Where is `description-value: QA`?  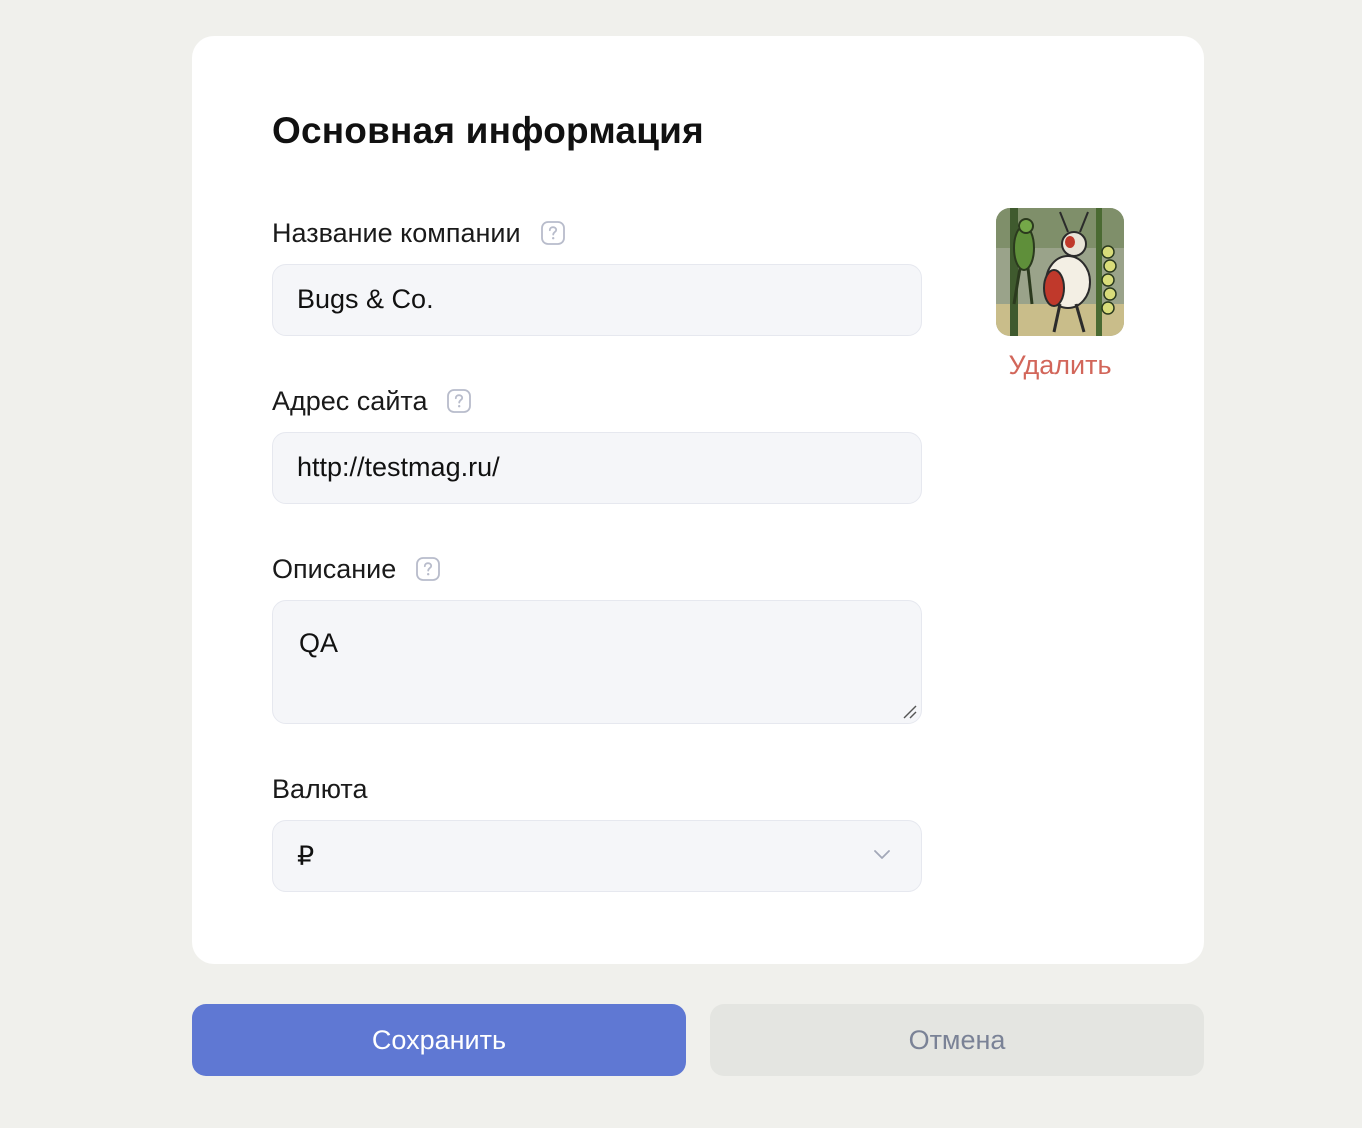
description-value: QA is located at coordinates (319, 643).